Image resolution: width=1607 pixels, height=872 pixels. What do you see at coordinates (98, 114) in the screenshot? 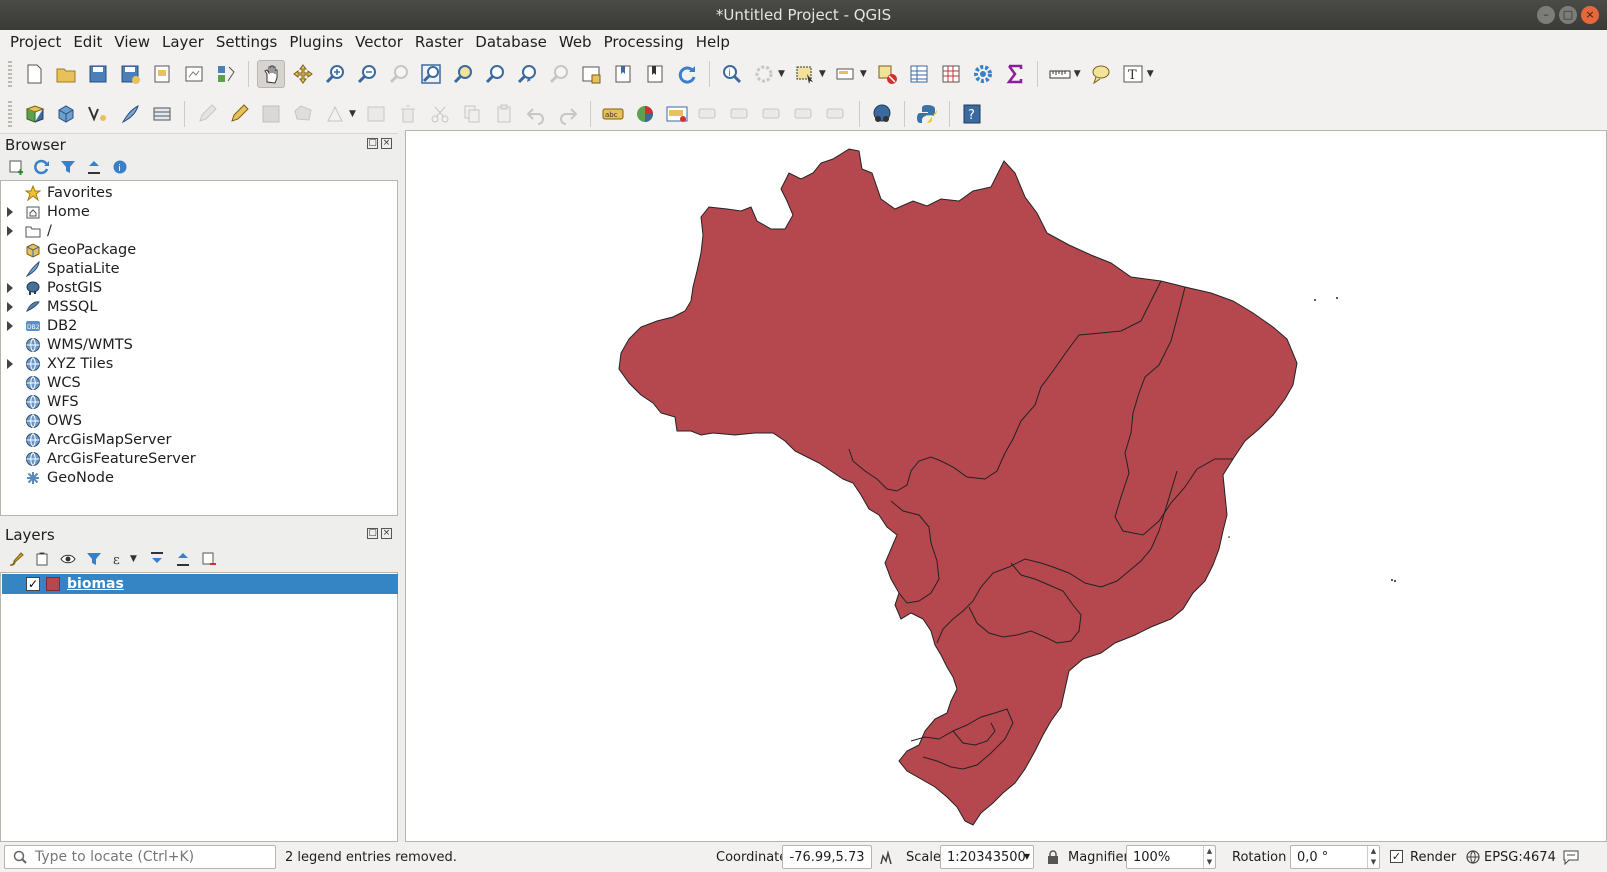
I see `new-shapefile-button` at bounding box center [98, 114].